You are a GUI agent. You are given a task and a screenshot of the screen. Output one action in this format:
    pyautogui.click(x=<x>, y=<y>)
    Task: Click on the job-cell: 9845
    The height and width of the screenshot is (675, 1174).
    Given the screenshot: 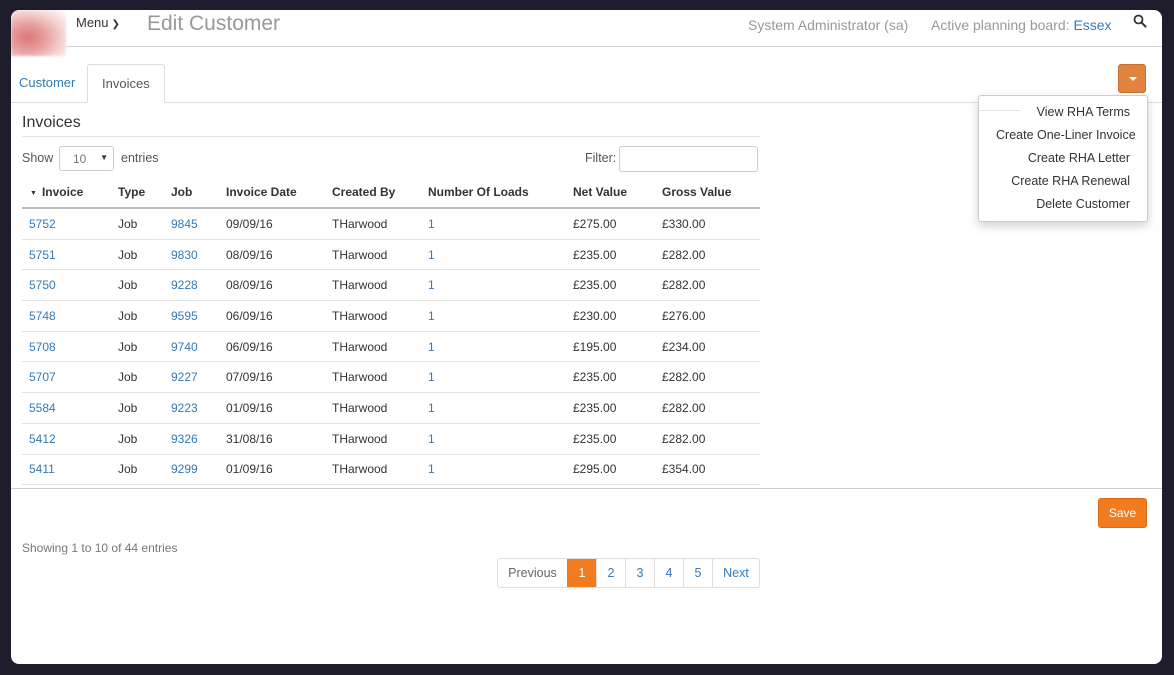 What is the action you would take?
    pyautogui.click(x=191, y=224)
    